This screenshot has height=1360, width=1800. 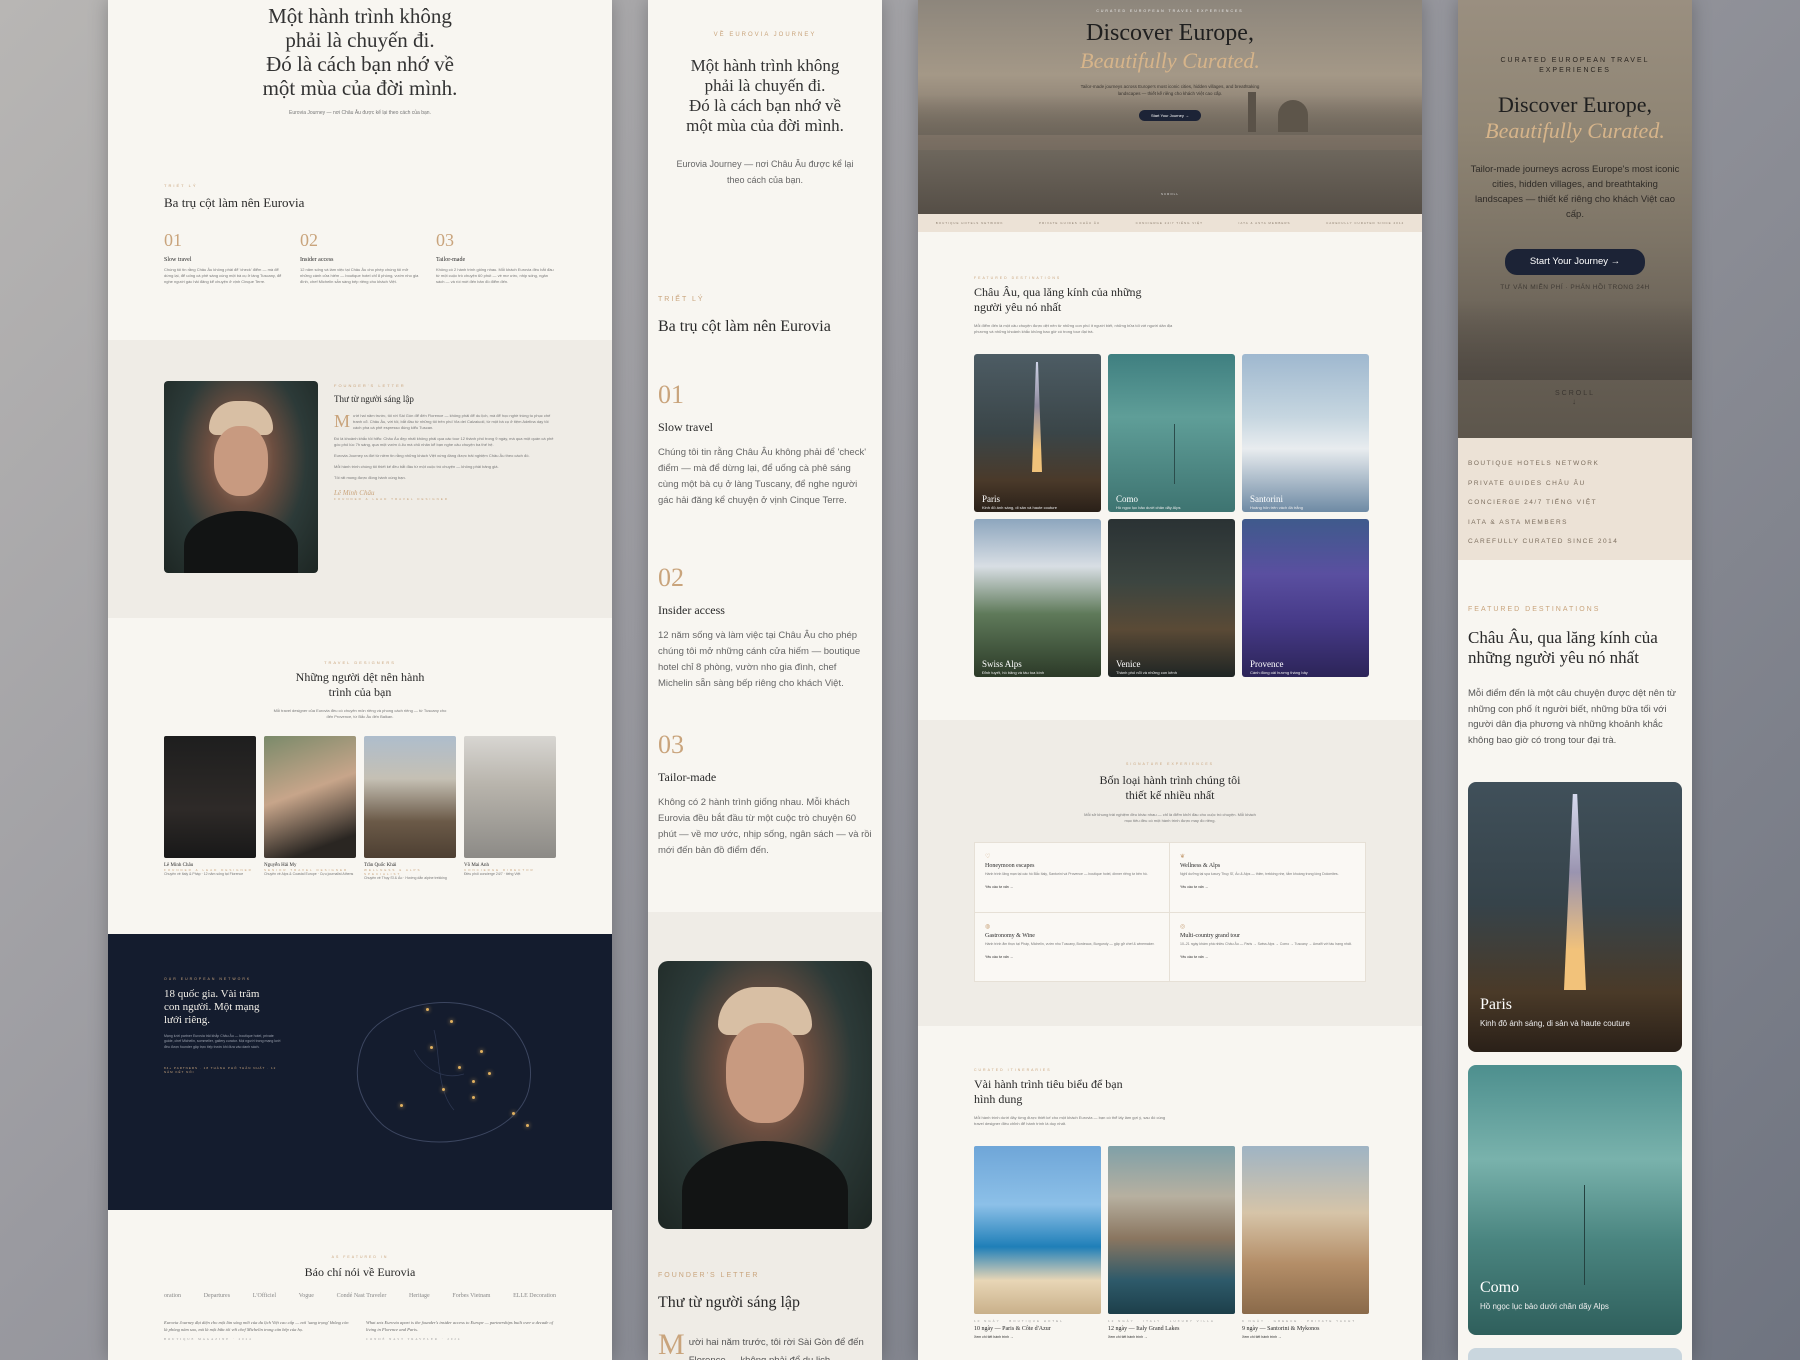 I want to click on itin-title: 12 ngày — Italy Grand Lakes, so click(x=1144, y=1329).